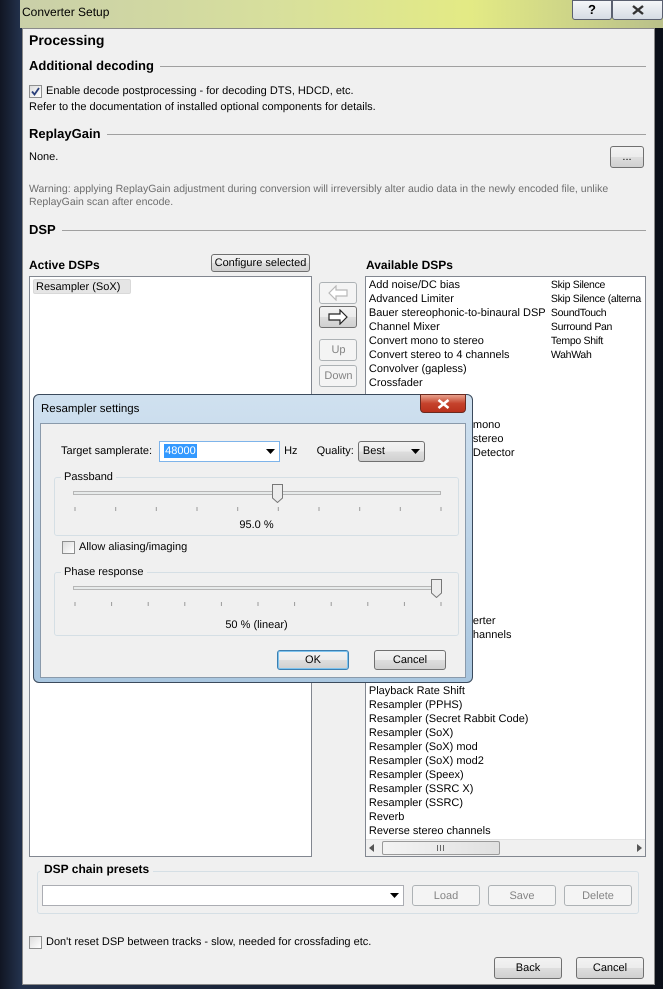 This screenshot has width=663, height=989. I want to click on list-item: Resampler (Speex), so click(416, 775).